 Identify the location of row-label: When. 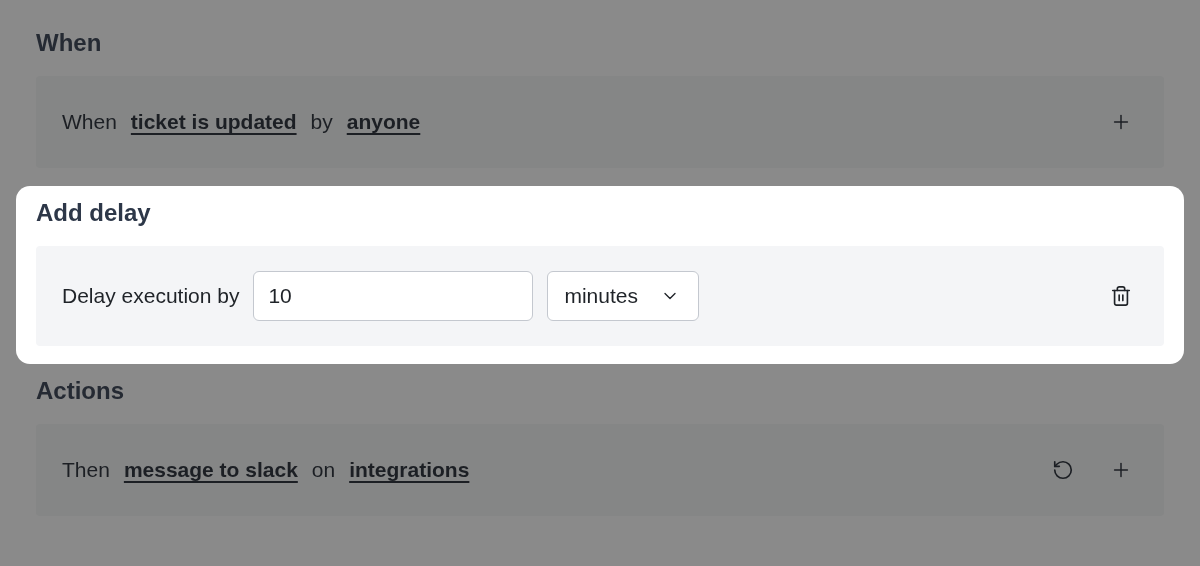
(89, 122).